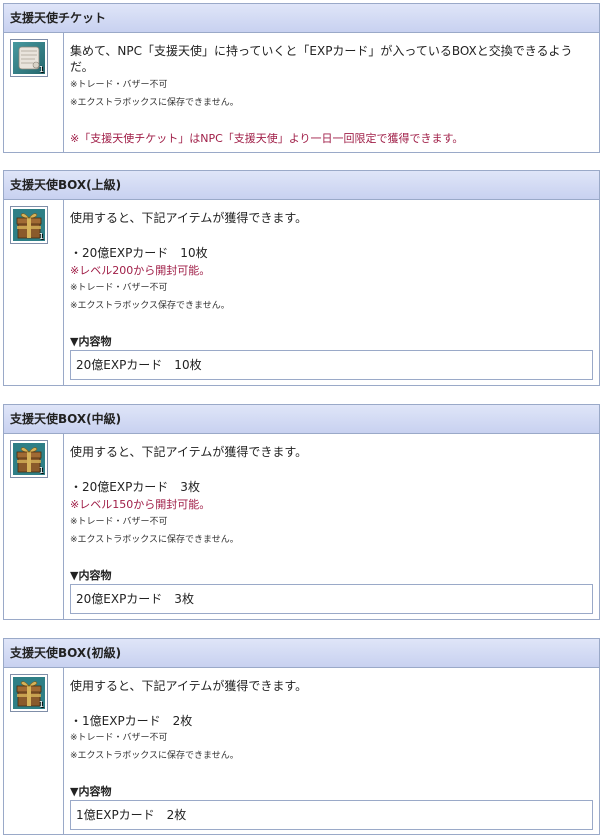 The image size is (604, 838). What do you see at coordinates (140, 504) in the screenshot?
I see `level-requirement-note: ※レベル150から開封可能。` at bounding box center [140, 504].